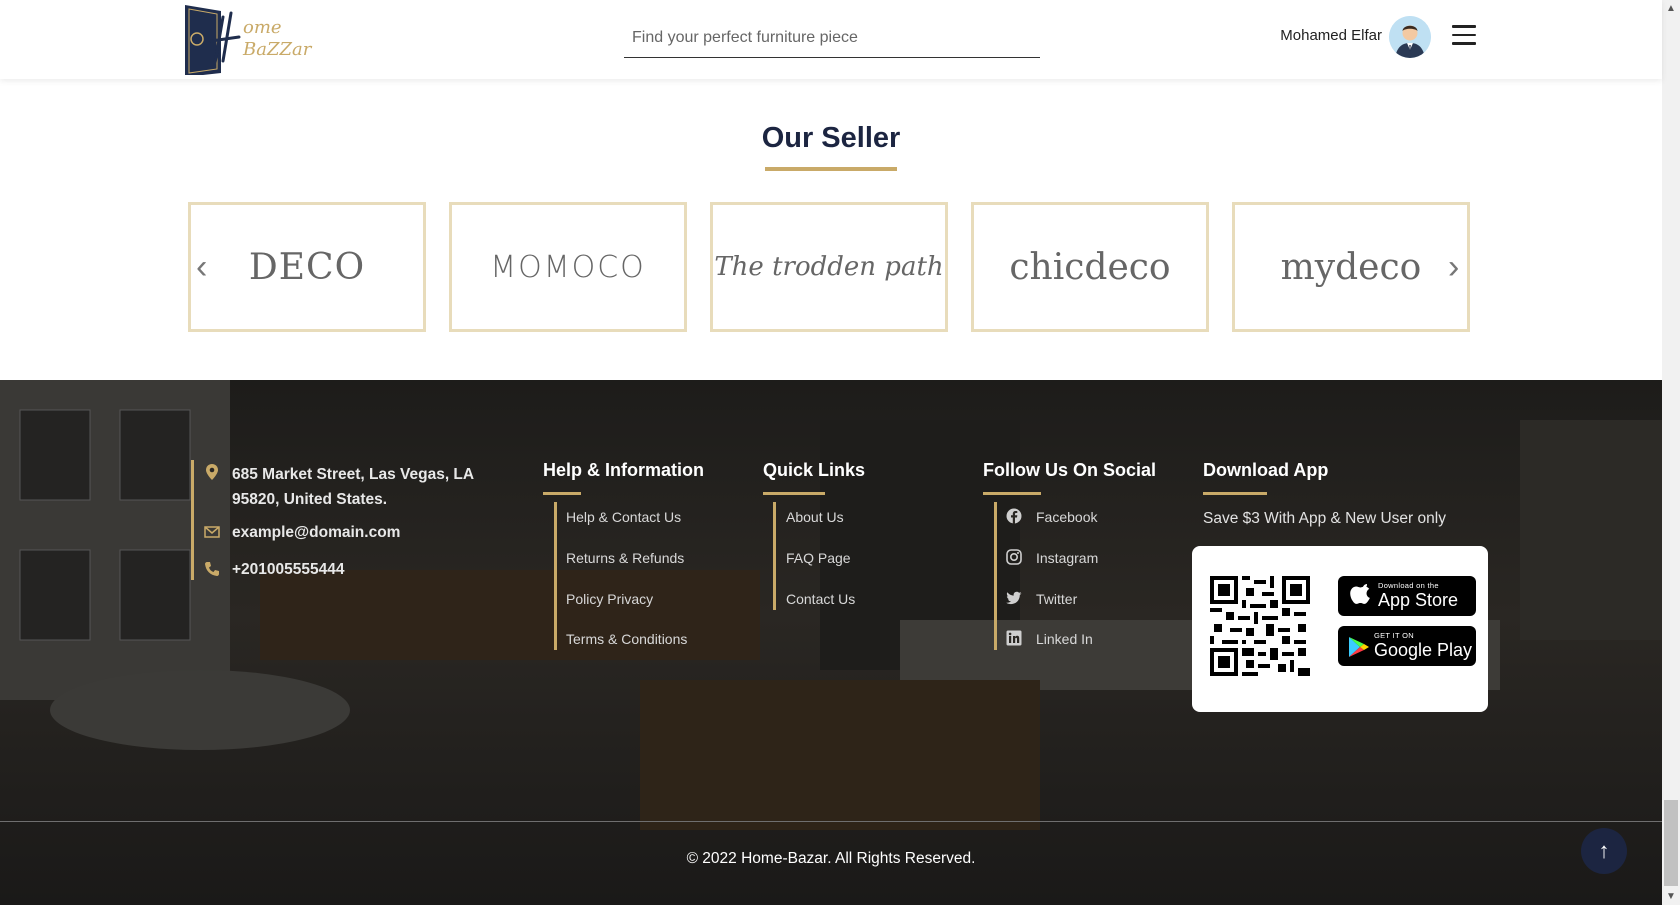  What do you see at coordinates (1671, 452) in the screenshot?
I see `page-scrollbar: ▲ ▼` at bounding box center [1671, 452].